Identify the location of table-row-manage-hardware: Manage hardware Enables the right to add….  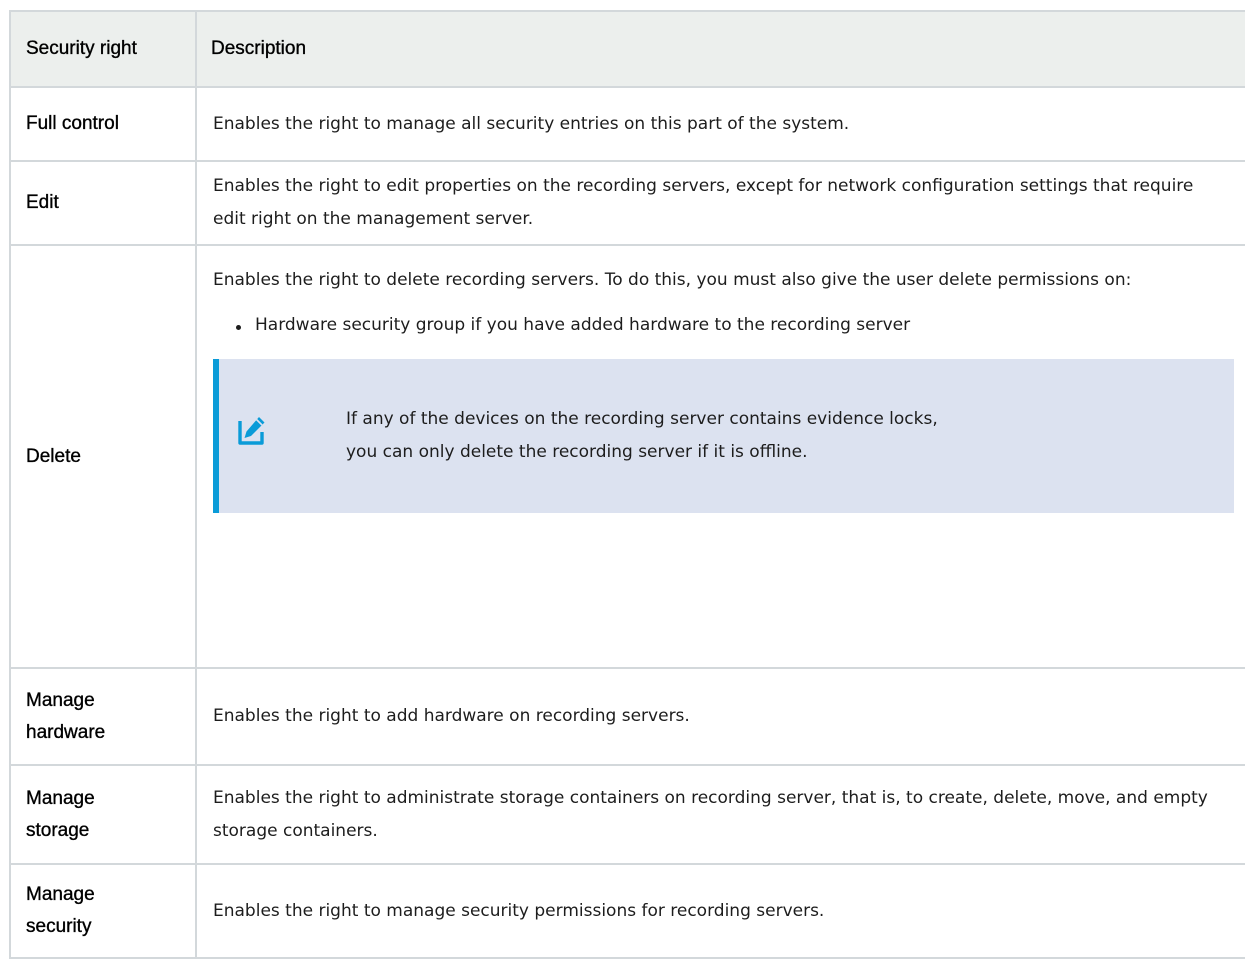
(627, 716).